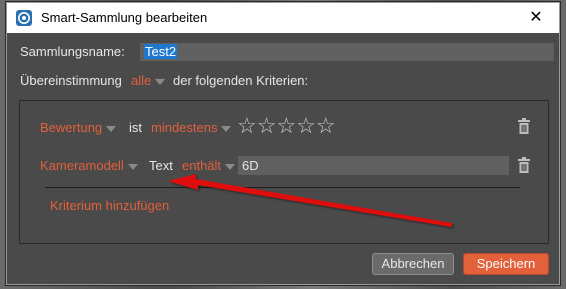 This screenshot has width=566, height=289. What do you see at coordinates (109, 205) in the screenshot?
I see `add-criterion-link: Kriterium hinzufügen` at bounding box center [109, 205].